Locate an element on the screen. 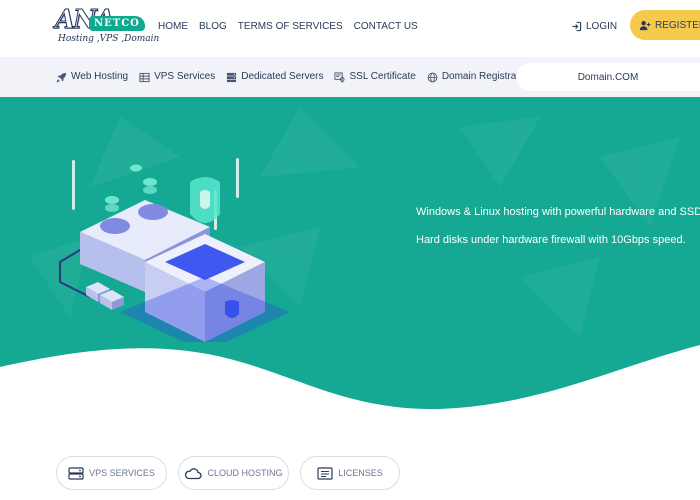 Image resolution: width=700 pixels, height=500 pixels. license-icon is located at coordinates (325, 473).